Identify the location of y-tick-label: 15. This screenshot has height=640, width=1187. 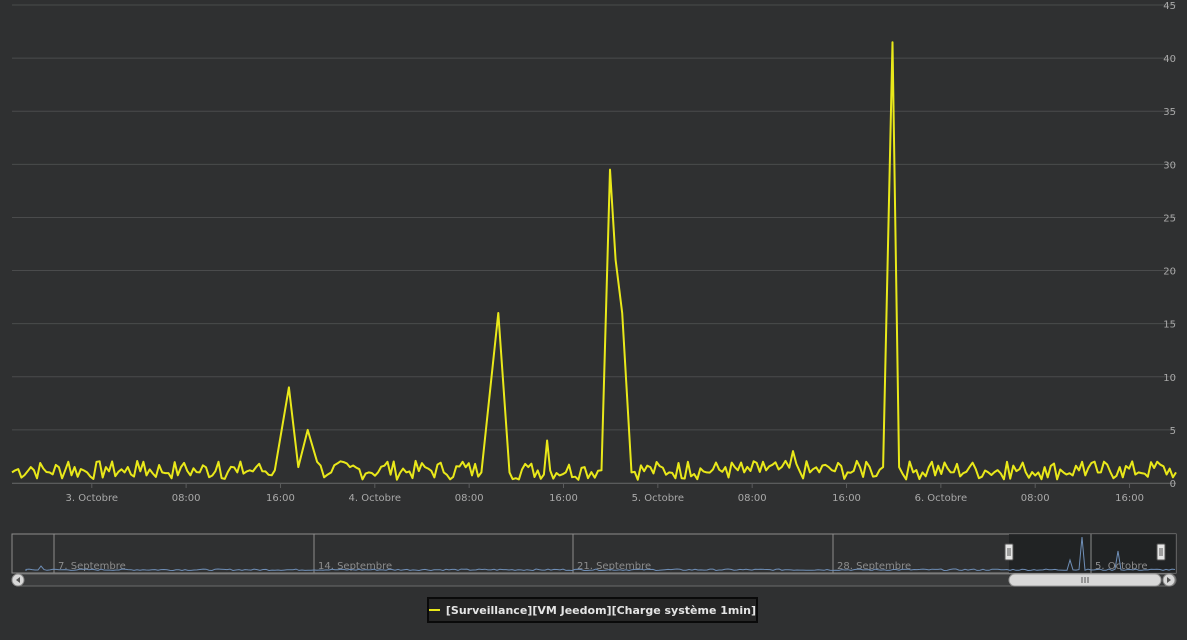
(1169, 325).